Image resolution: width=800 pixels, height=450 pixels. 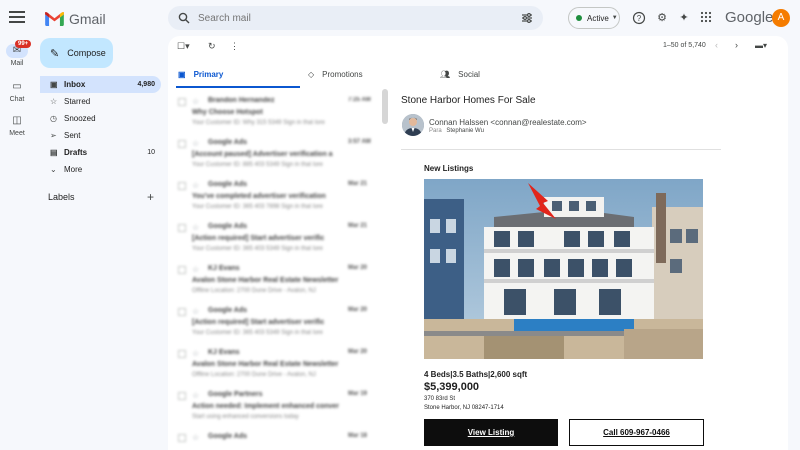 What do you see at coordinates (749, 17) in the screenshot?
I see `google-logo: Google` at bounding box center [749, 17].